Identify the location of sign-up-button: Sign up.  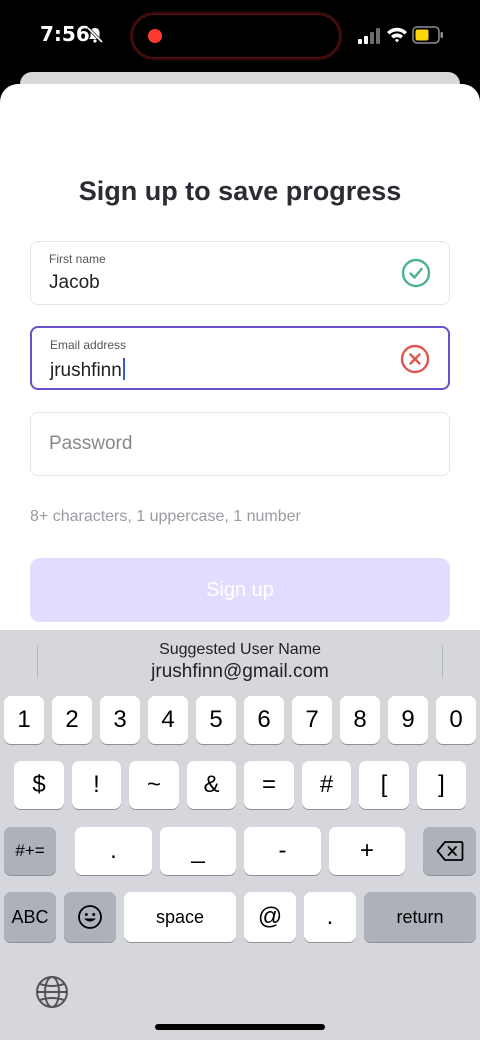
(240, 590).